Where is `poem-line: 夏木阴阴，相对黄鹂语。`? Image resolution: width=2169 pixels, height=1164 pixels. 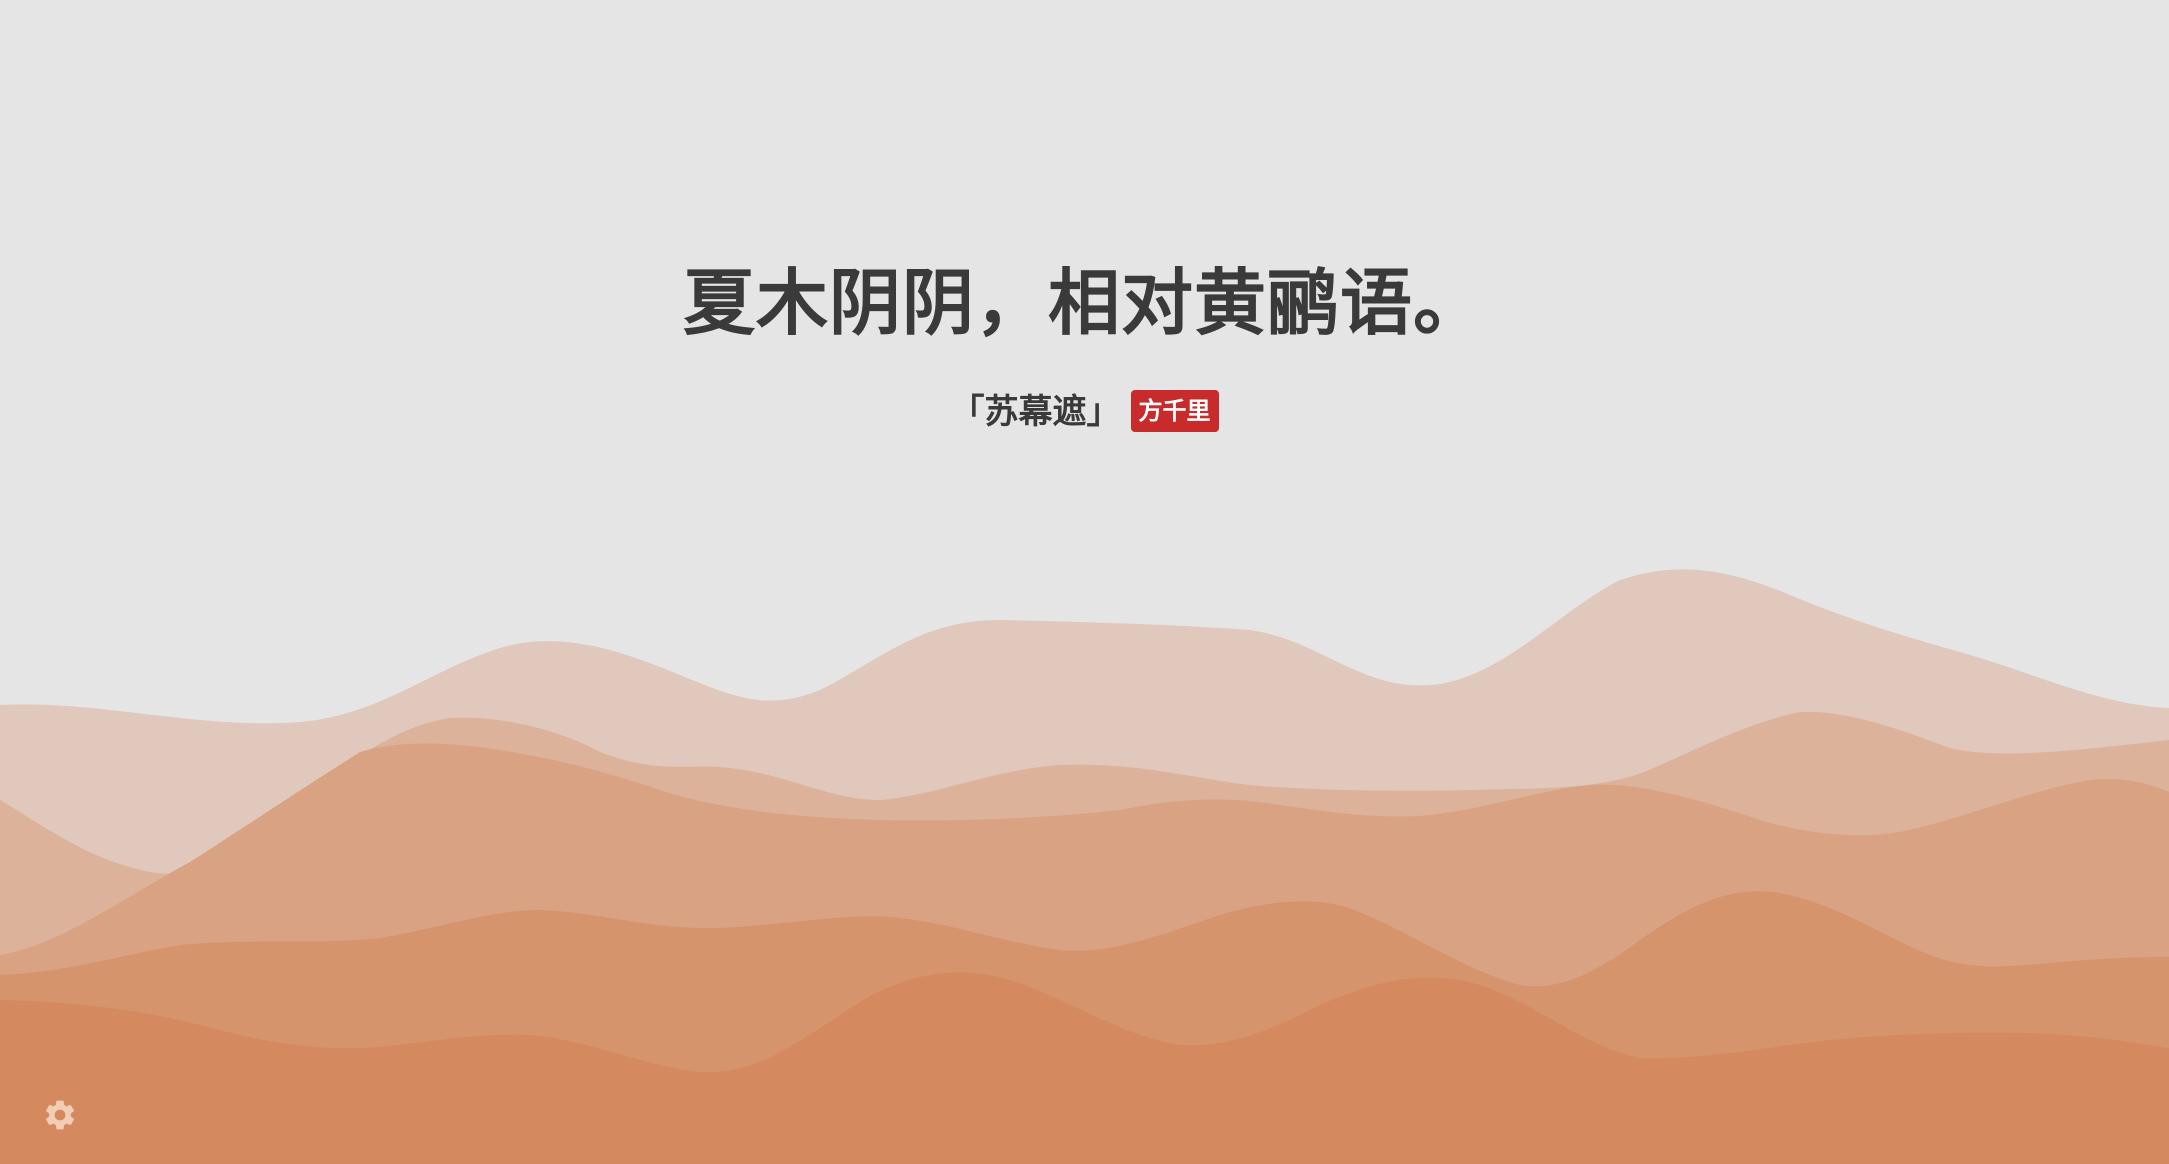
poem-line: 夏木阴阴，相对黄鹂语。 is located at coordinates (1084, 302).